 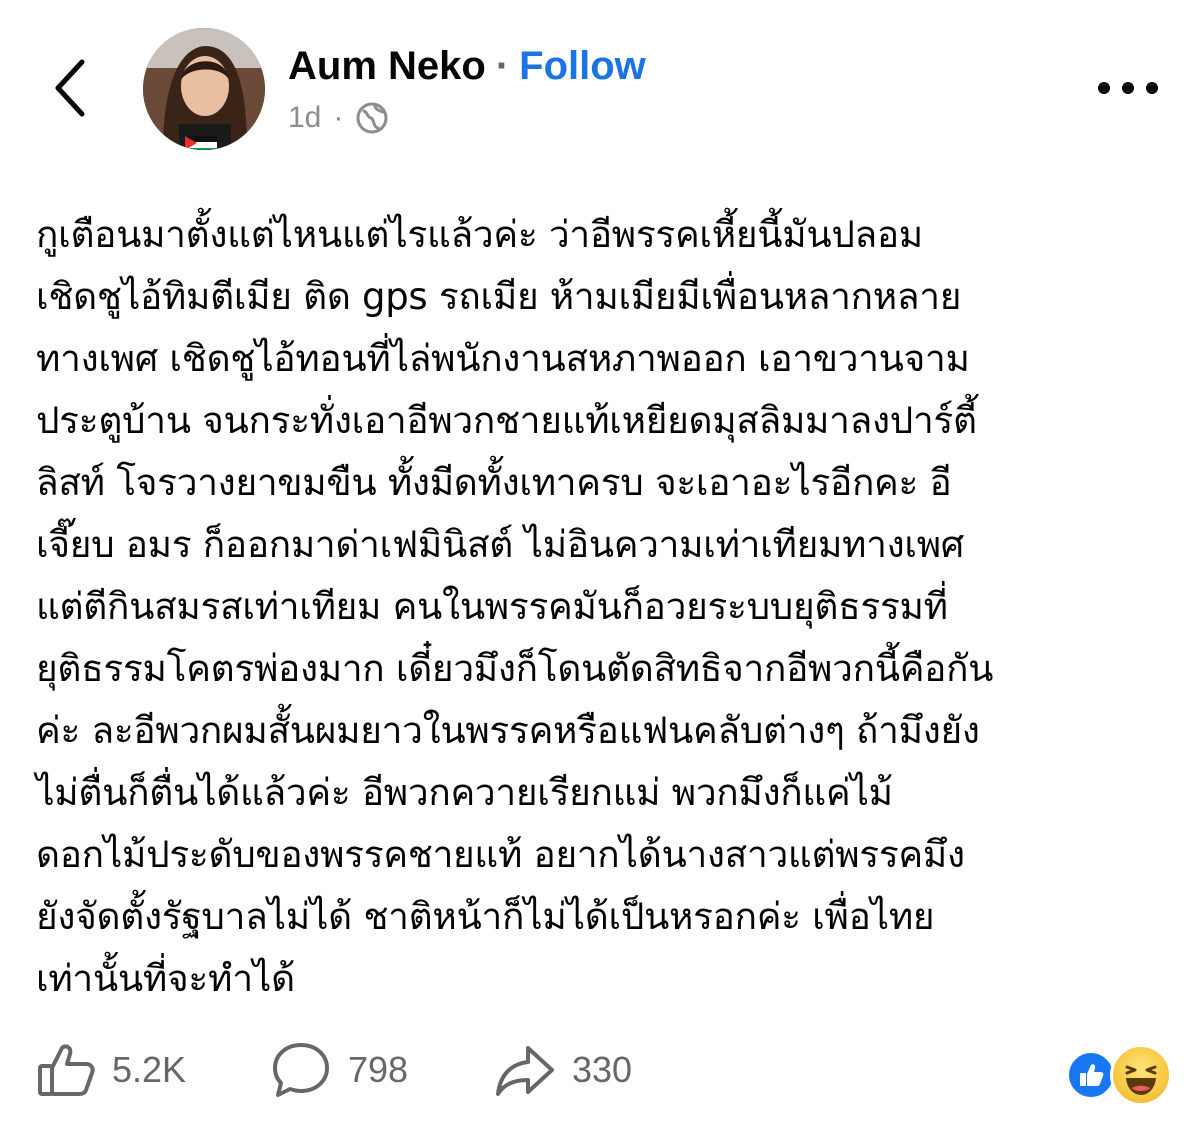 What do you see at coordinates (66, 1070) in the screenshot?
I see `thumbs-up-icon` at bounding box center [66, 1070].